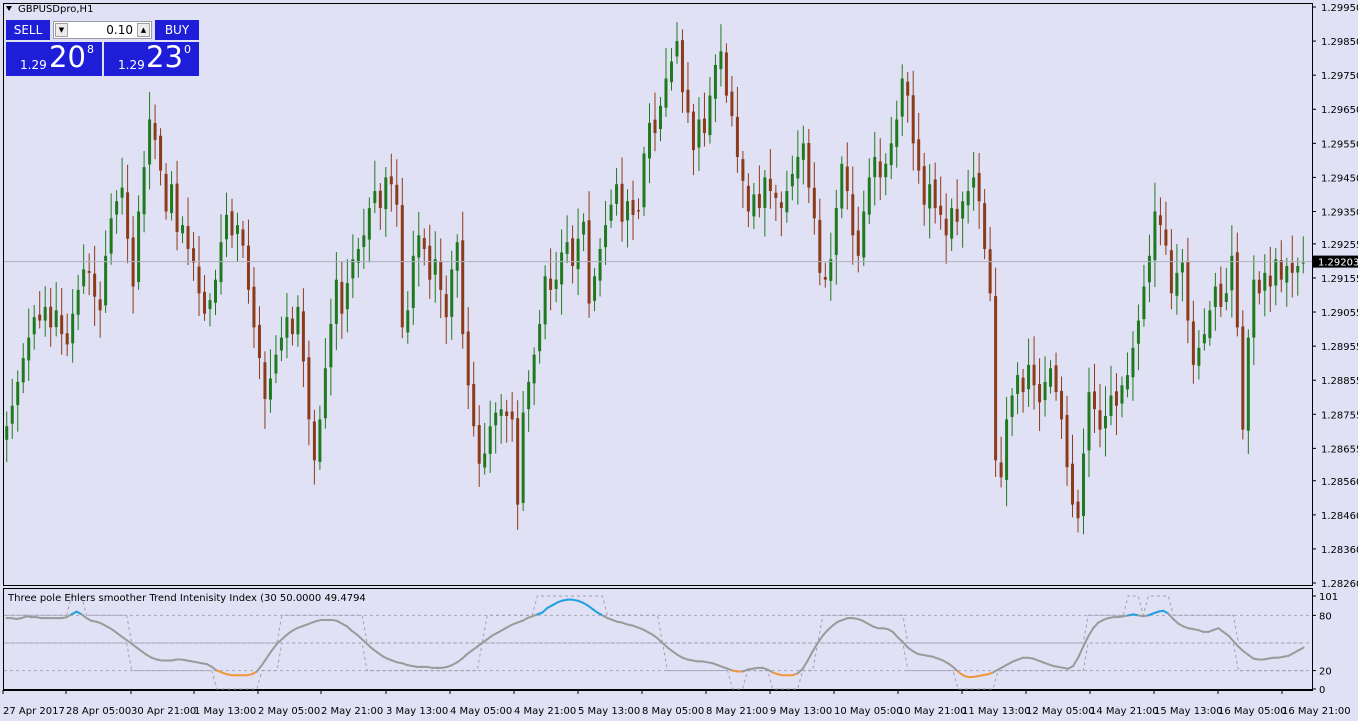  What do you see at coordinates (1124, 711) in the screenshot?
I see `time-tick-label: 14 May 21:00` at bounding box center [1124, 711].